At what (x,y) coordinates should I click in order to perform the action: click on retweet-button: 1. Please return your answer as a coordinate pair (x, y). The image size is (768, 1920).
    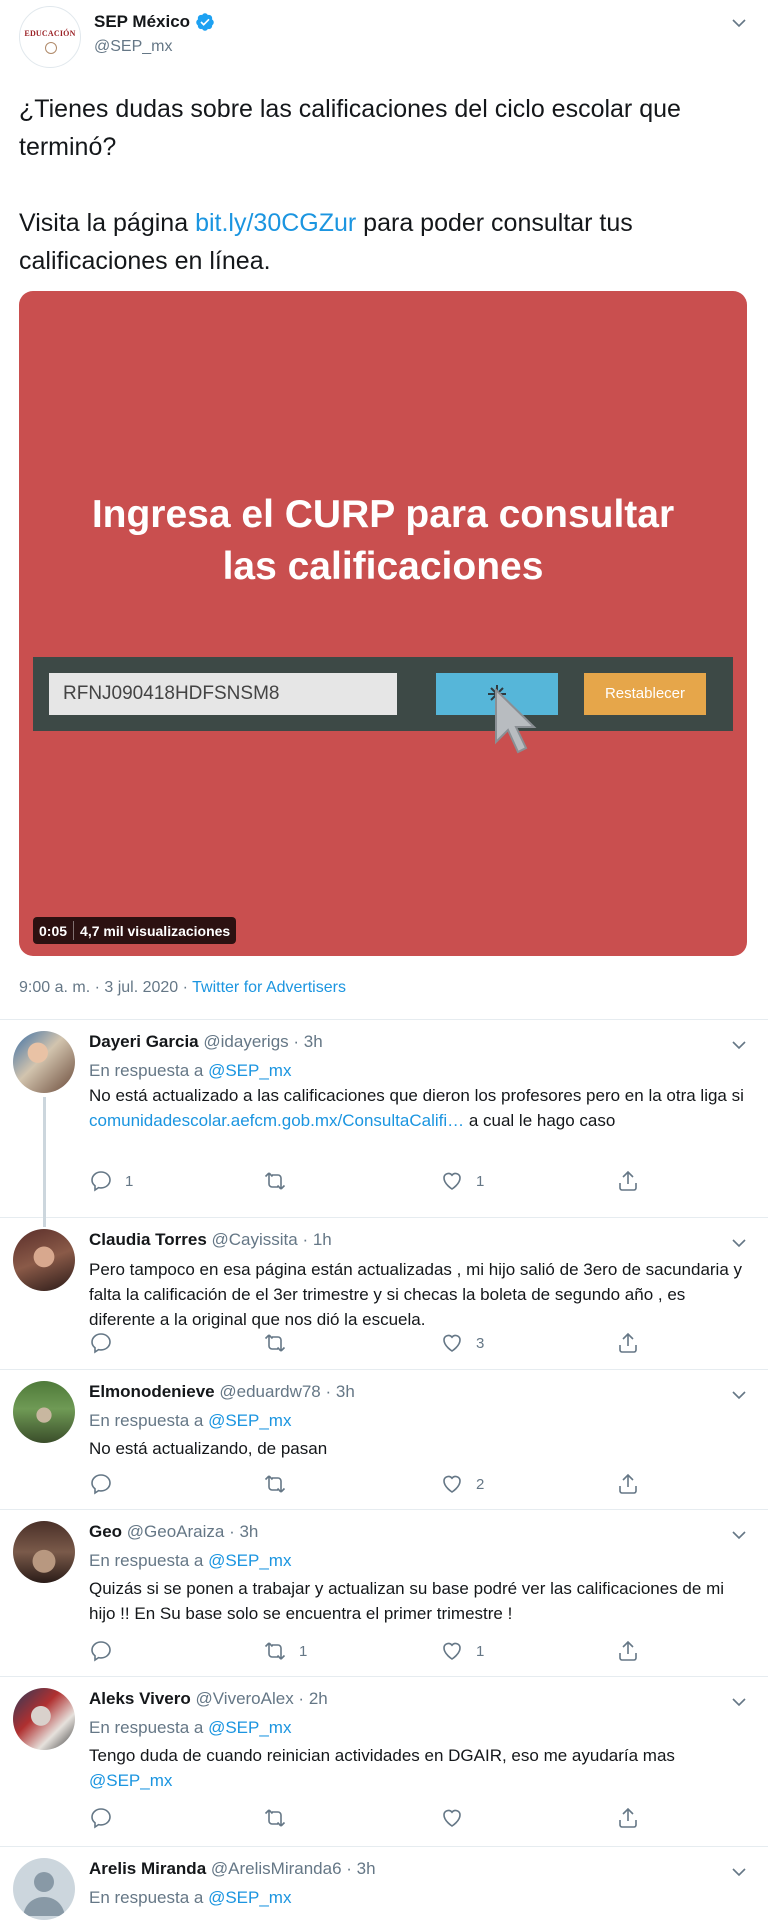
    Looking at the image, I should click on (285, 1651).